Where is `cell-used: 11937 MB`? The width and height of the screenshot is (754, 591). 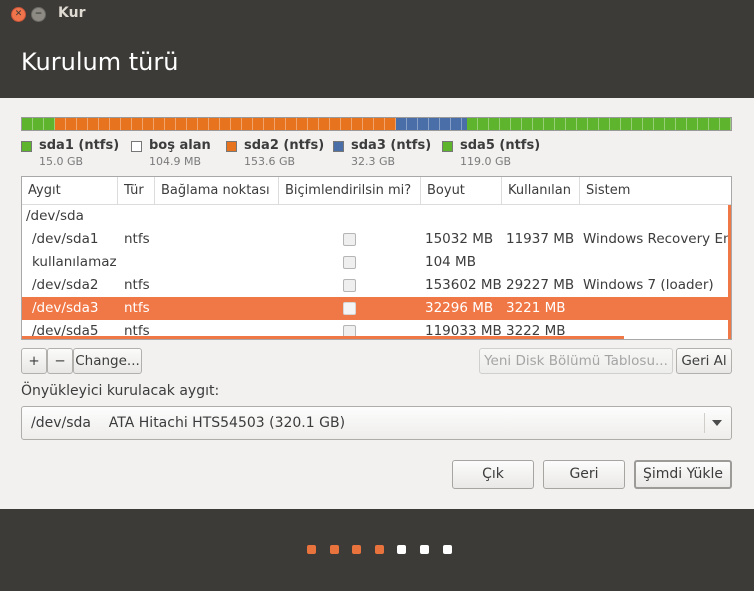 cell-used: 11937 MB is located at coordinates (540, 239).